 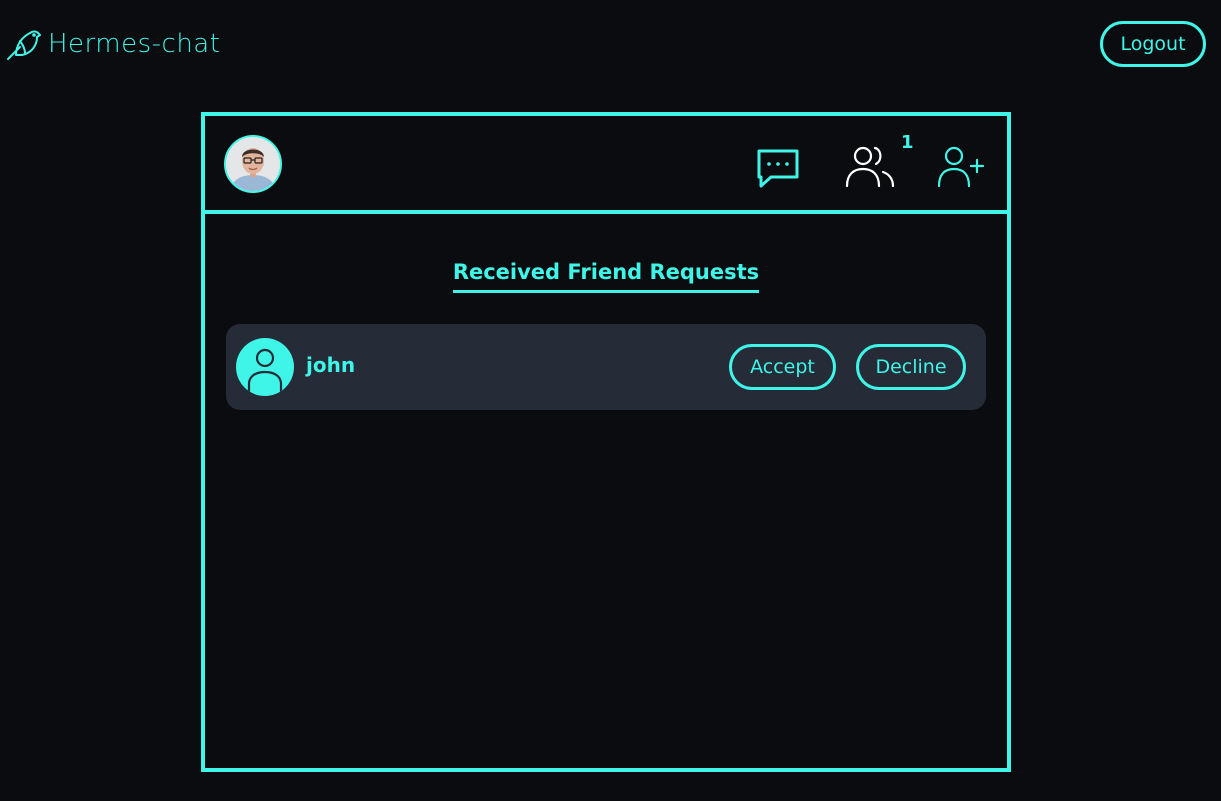 I want to click on friends-icon, so click(x=870, y=168).